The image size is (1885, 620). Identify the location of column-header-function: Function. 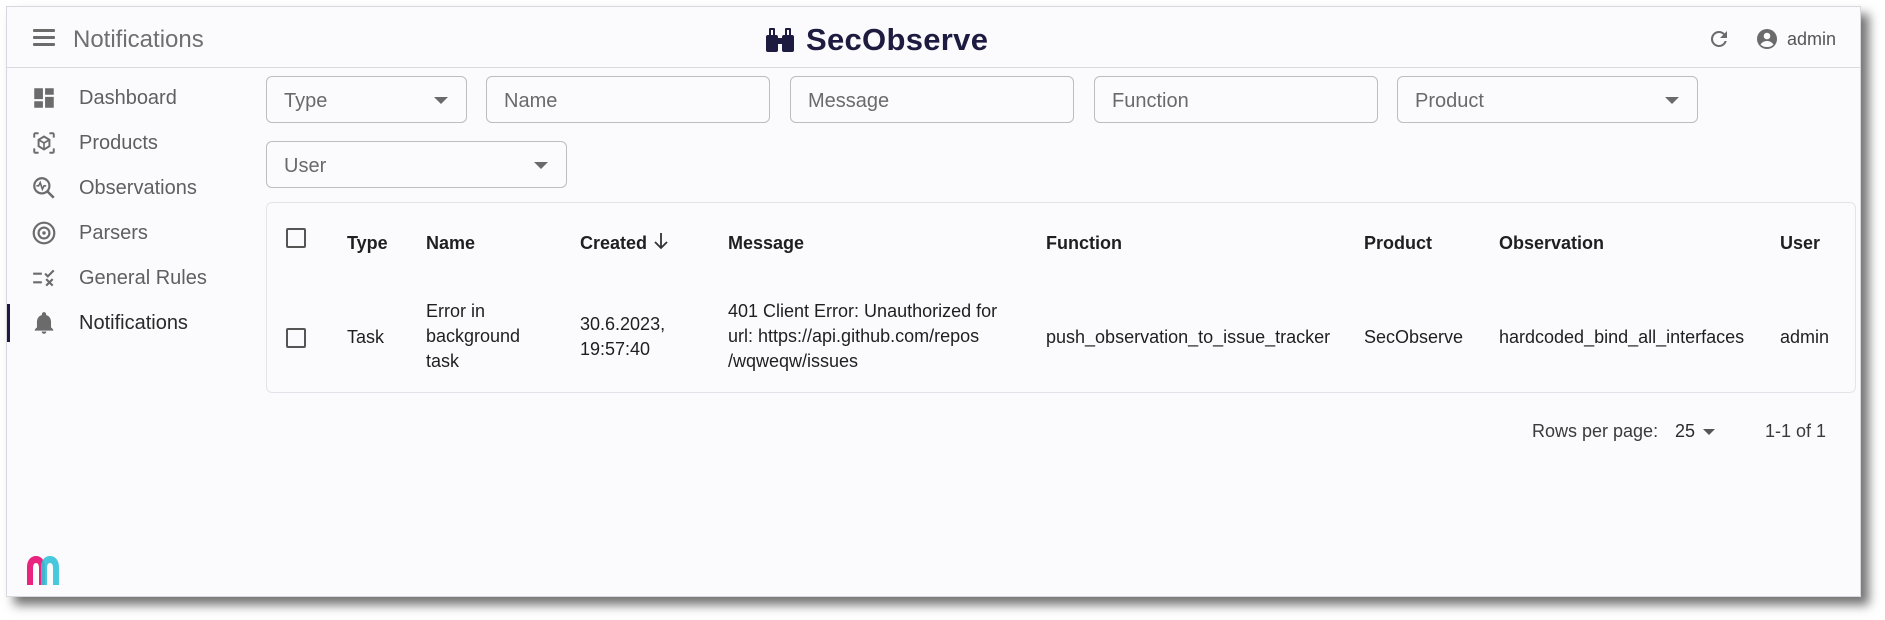
(1084, 243).